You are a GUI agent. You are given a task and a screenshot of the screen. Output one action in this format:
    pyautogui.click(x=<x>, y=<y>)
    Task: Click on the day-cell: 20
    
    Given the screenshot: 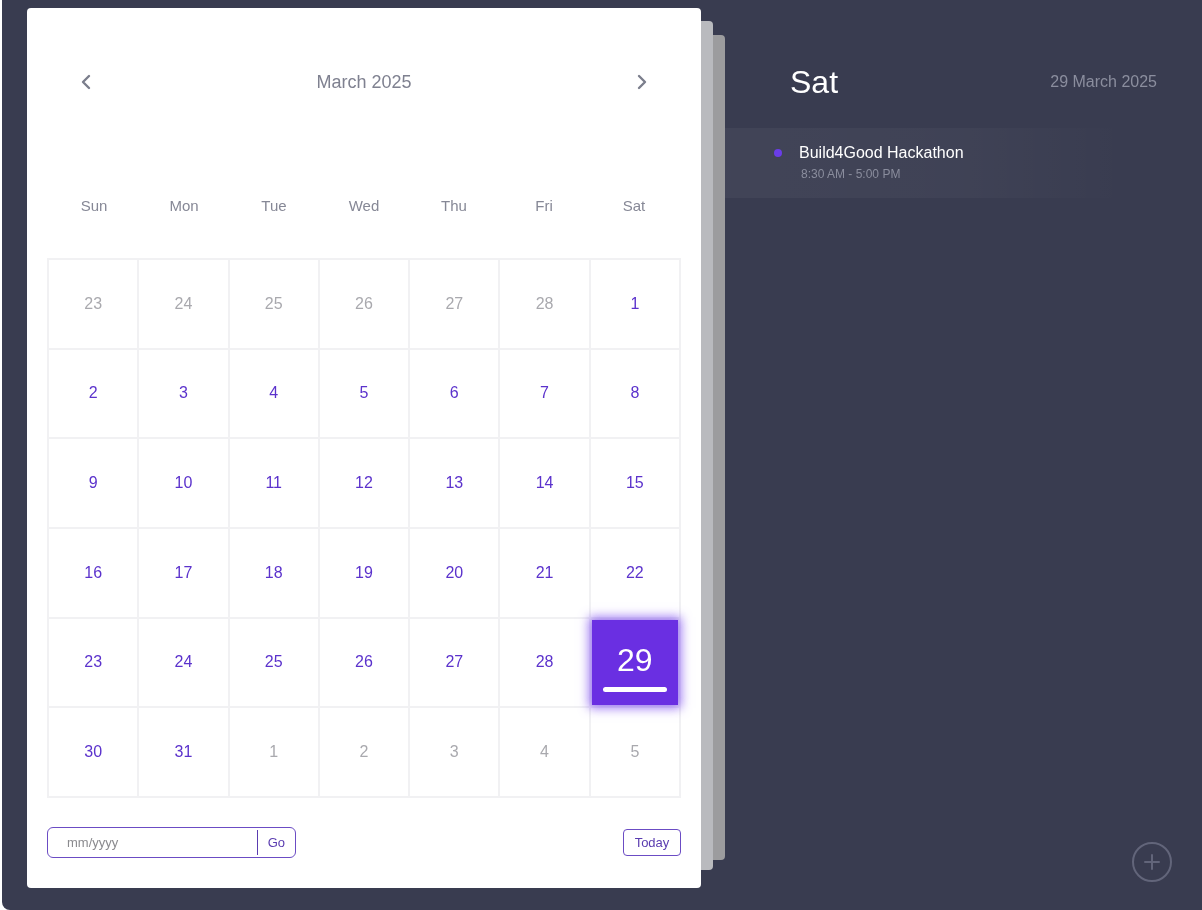 What is the action you would take?
    pyautogui.click(x=454, y=573)
    